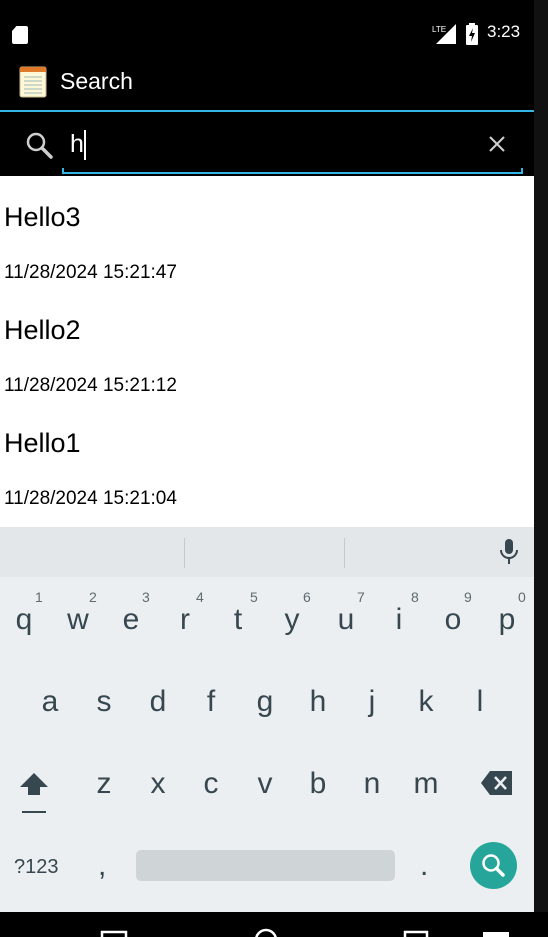 The image size is (548, 937). I want to click on key-j: j, so click(372, 702).